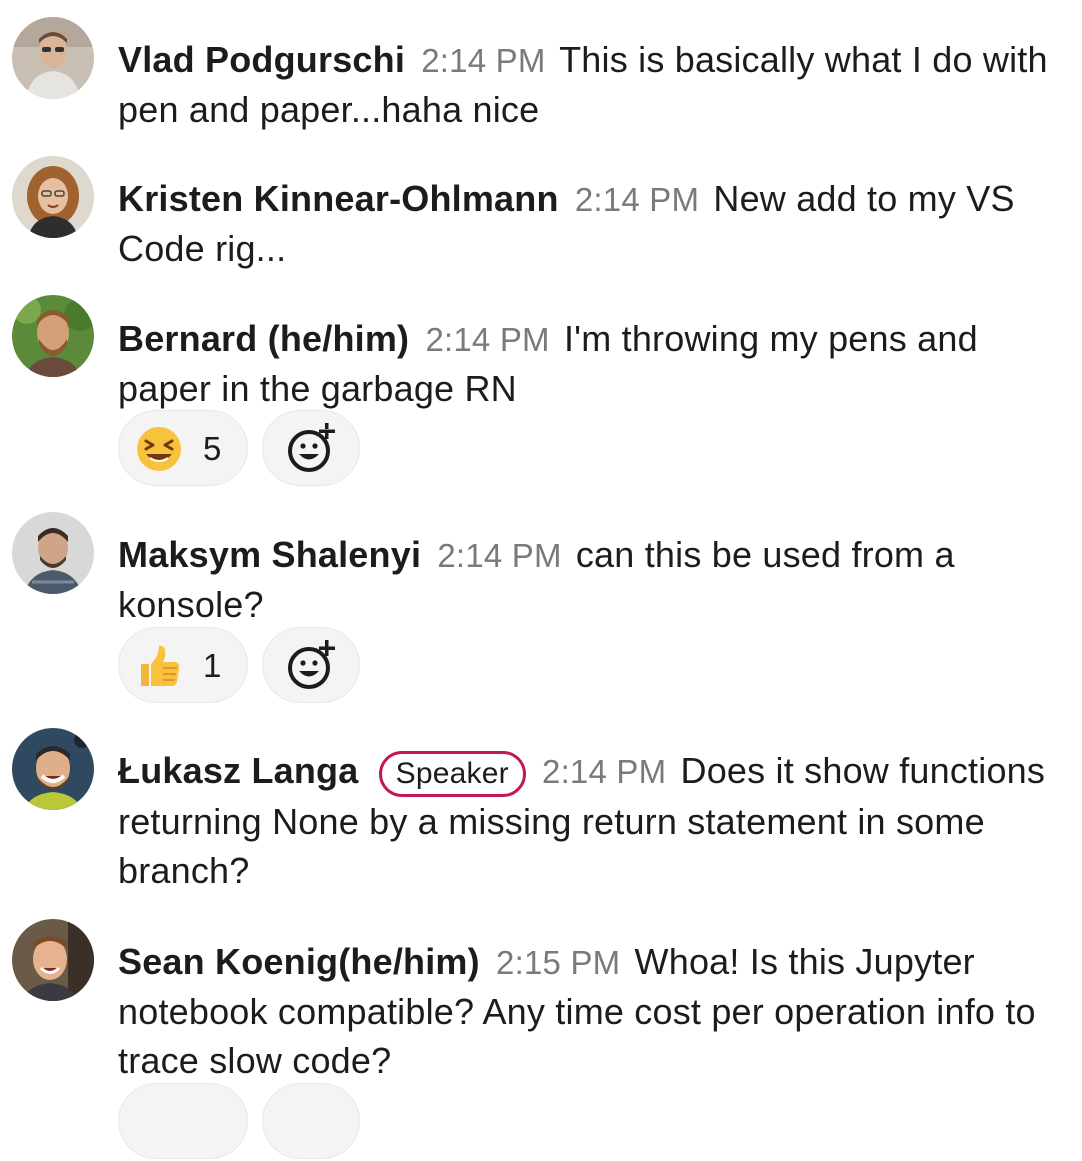 This screenshot has height=1161, width=1082. Describe the element at coordinates (261, 59) in the screenshot. I see `author-name: Vlad Podgurschi` at that location.